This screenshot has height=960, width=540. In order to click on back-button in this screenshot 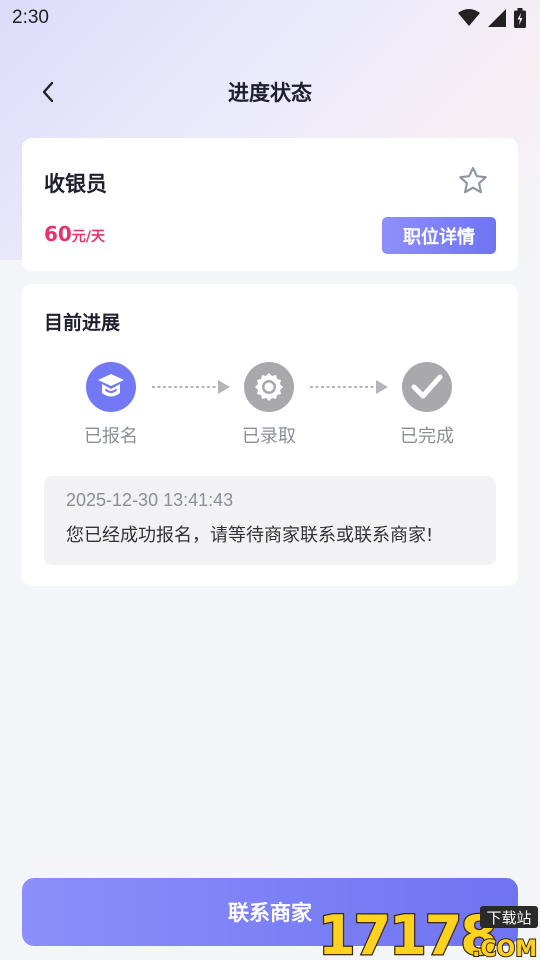, I will do `click(48, 92)`.